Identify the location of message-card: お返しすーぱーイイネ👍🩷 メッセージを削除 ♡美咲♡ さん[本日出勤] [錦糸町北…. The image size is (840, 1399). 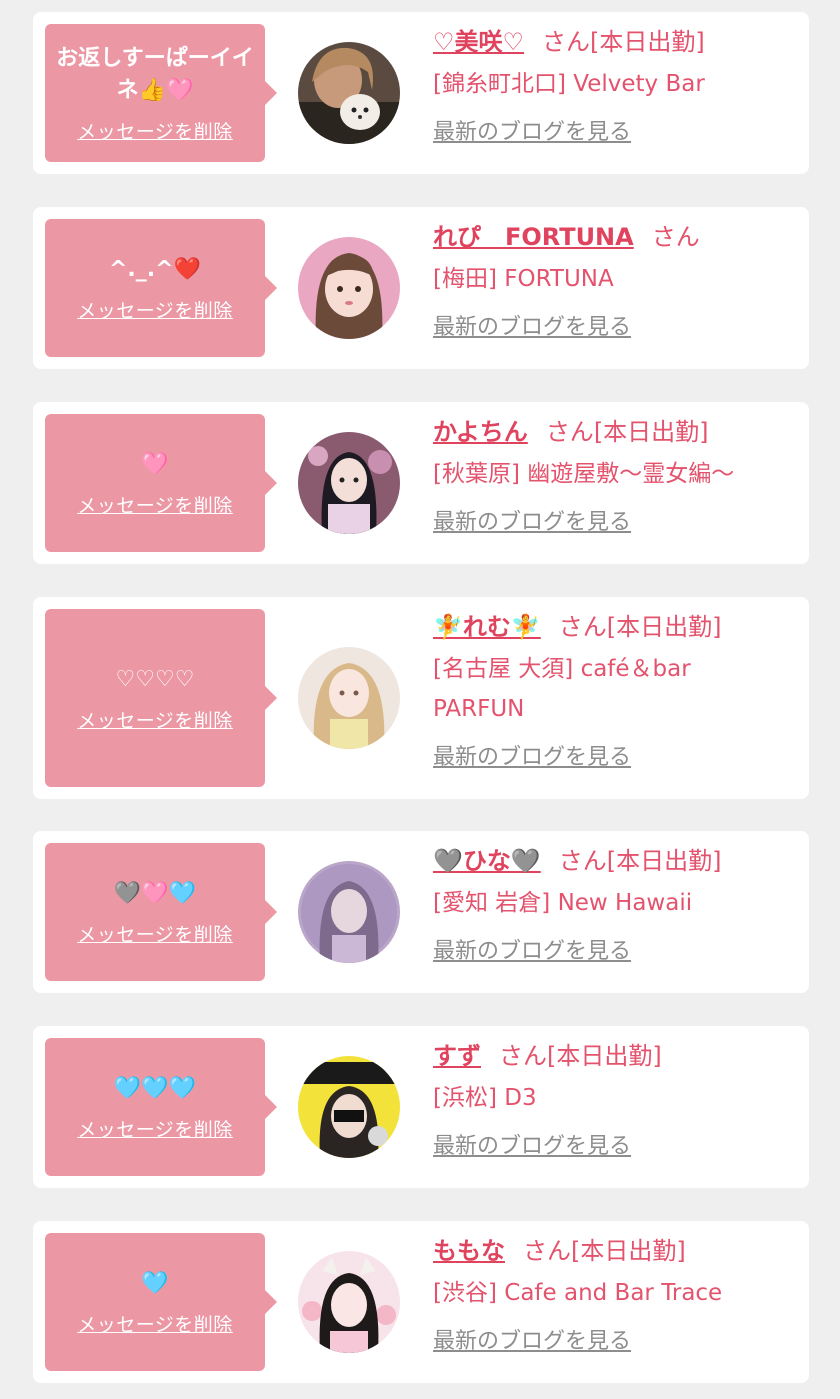
(421, 93).